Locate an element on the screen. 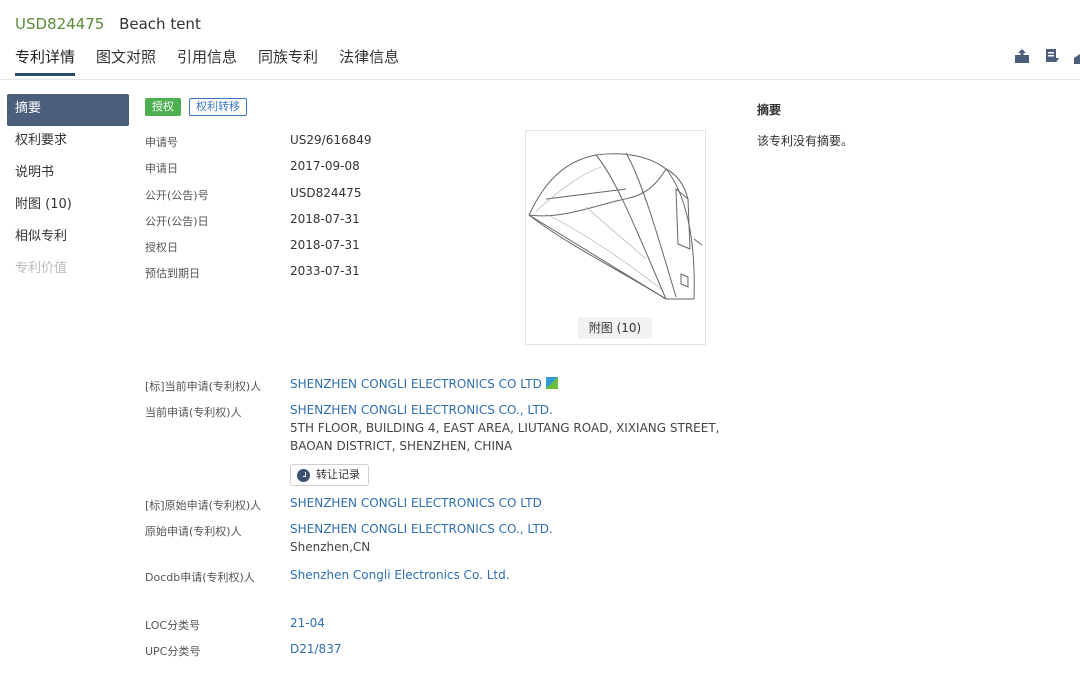 Image resolution: width=1080 pixels, height=673 pixels. export-icon is located at coordinates (1022, 56).